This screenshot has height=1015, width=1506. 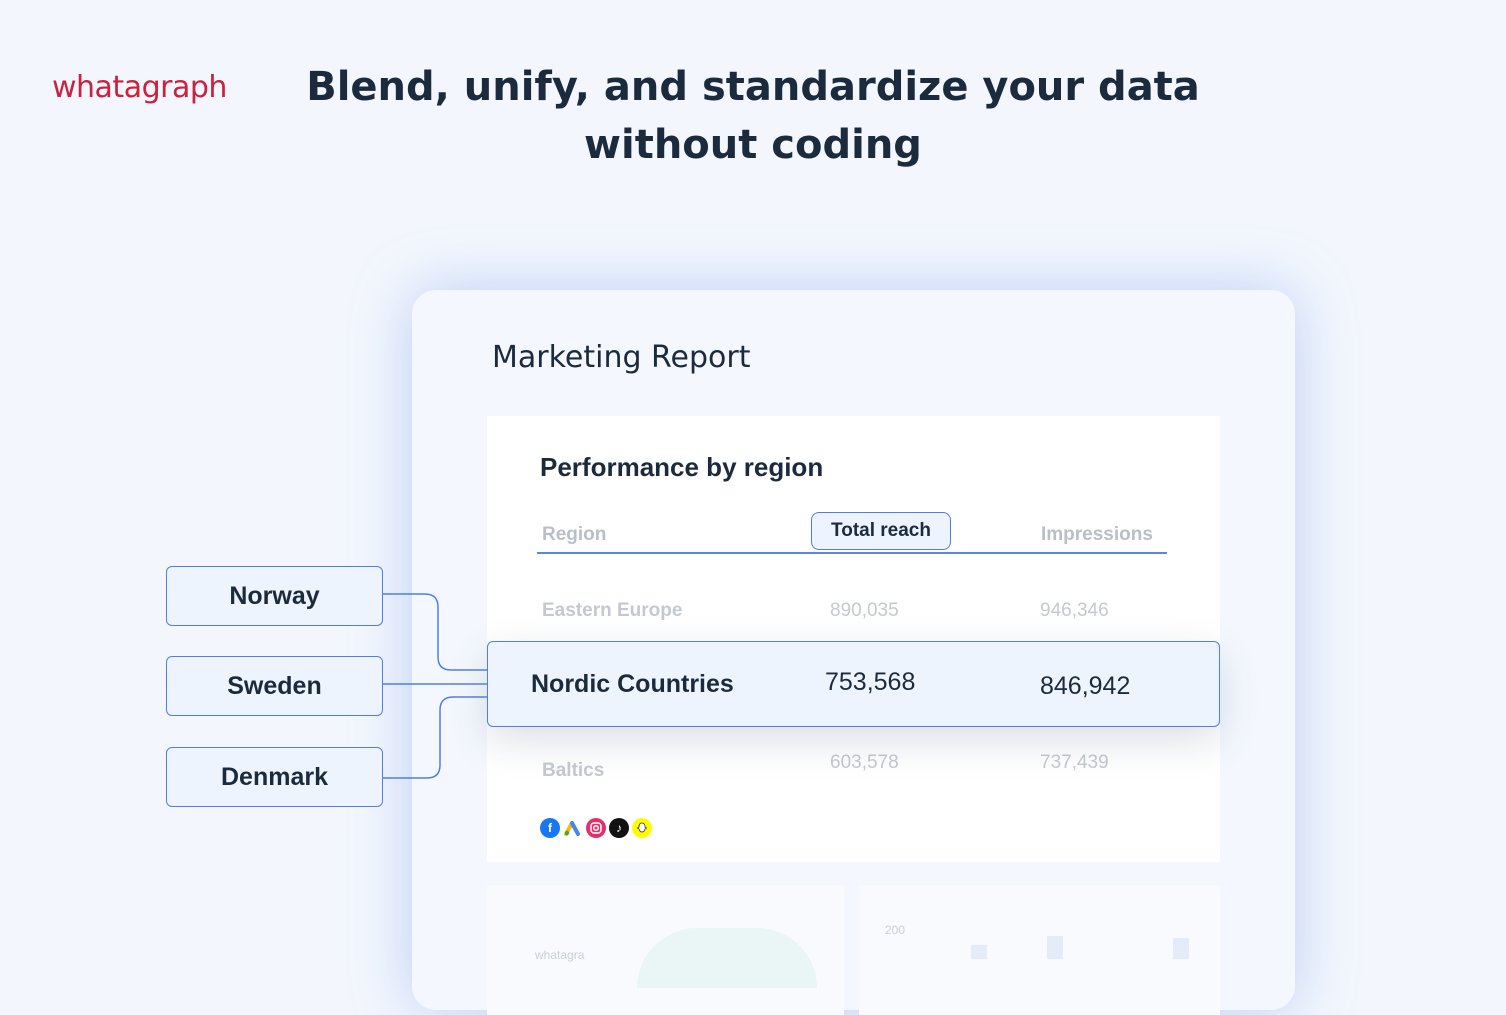 I want to click on country-denmark: Denmark, so click(x=274, y=777).